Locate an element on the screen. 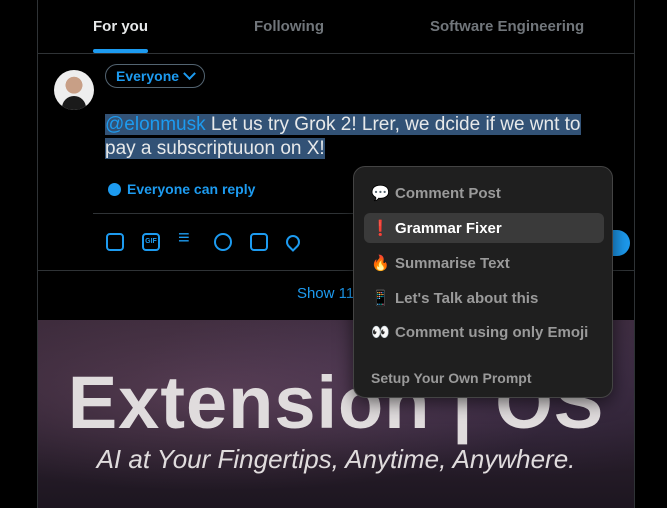 The width and height of the screenshot is (667, 508). location-icon is located at coordinates (293, 242).